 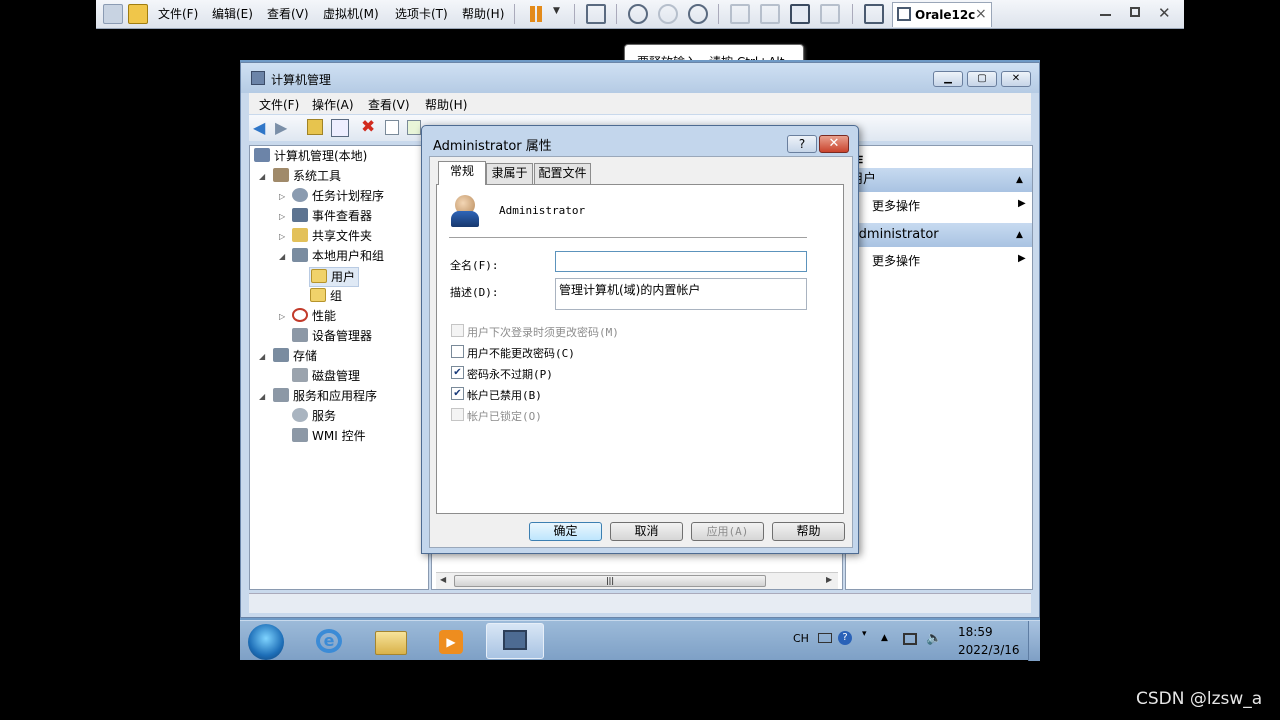 I want to click on taskbar-media-player: ▶, so click(x=452, y=641).